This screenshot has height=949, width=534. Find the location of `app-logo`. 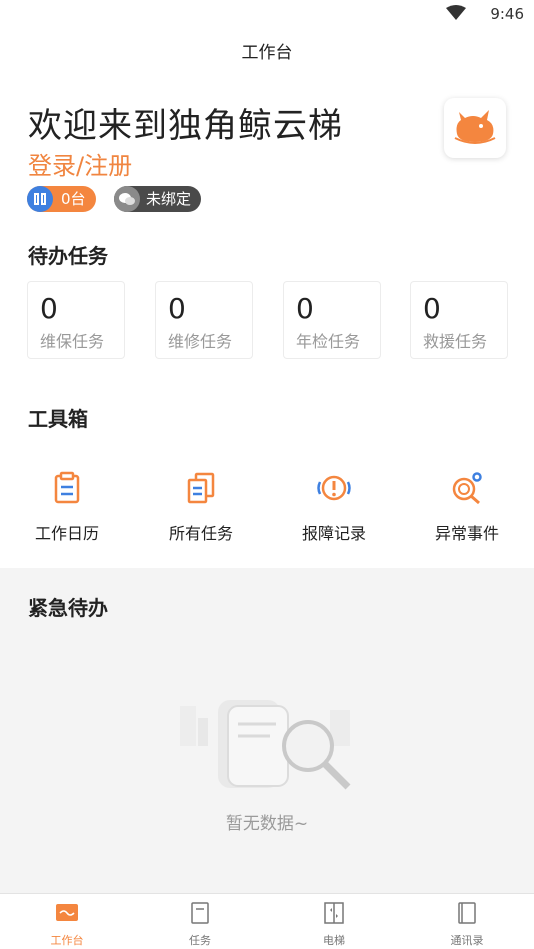

app-logo is located at coordinates (475, 128).